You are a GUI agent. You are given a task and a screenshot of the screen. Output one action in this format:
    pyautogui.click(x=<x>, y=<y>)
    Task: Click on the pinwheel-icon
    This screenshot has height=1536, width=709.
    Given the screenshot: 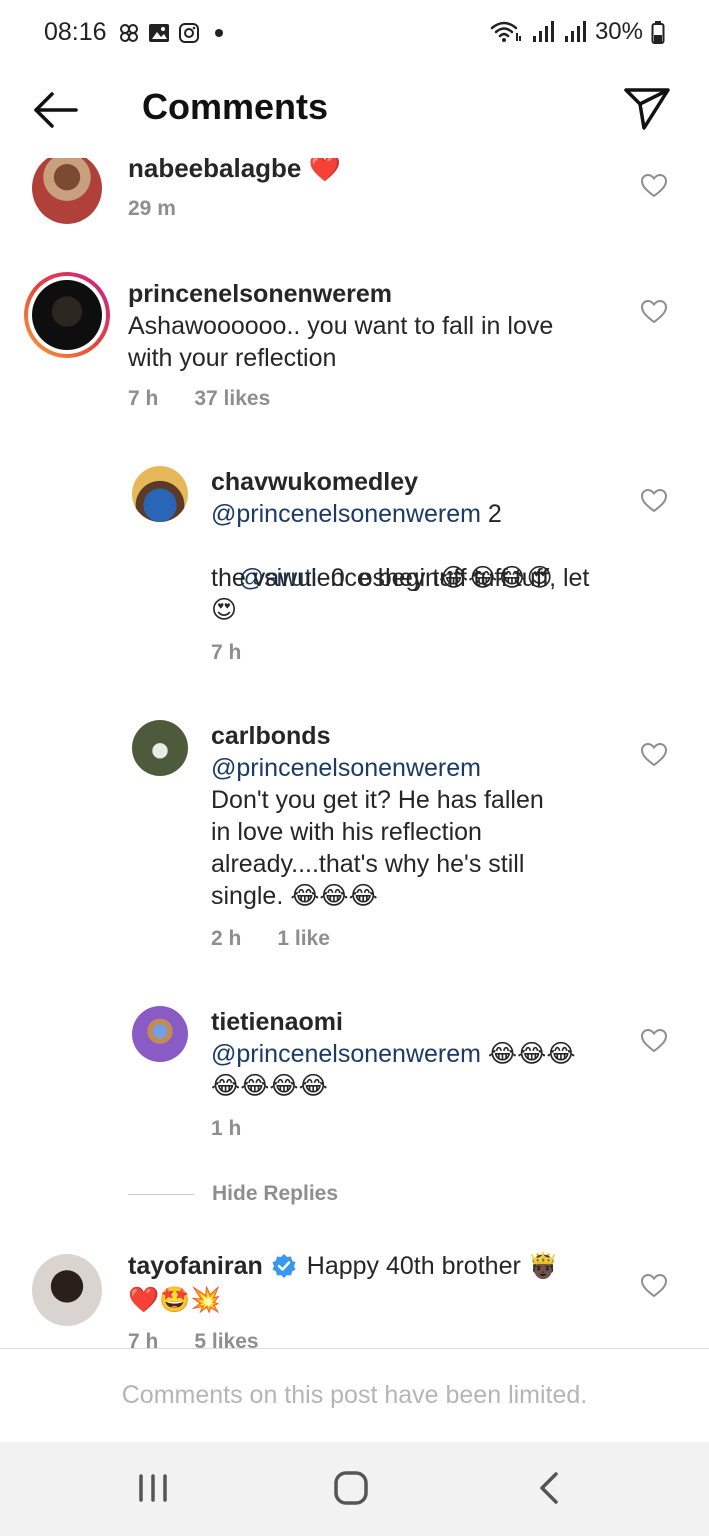 What is the action you would take?
    pyautogui.click(x=129, y=33)
    